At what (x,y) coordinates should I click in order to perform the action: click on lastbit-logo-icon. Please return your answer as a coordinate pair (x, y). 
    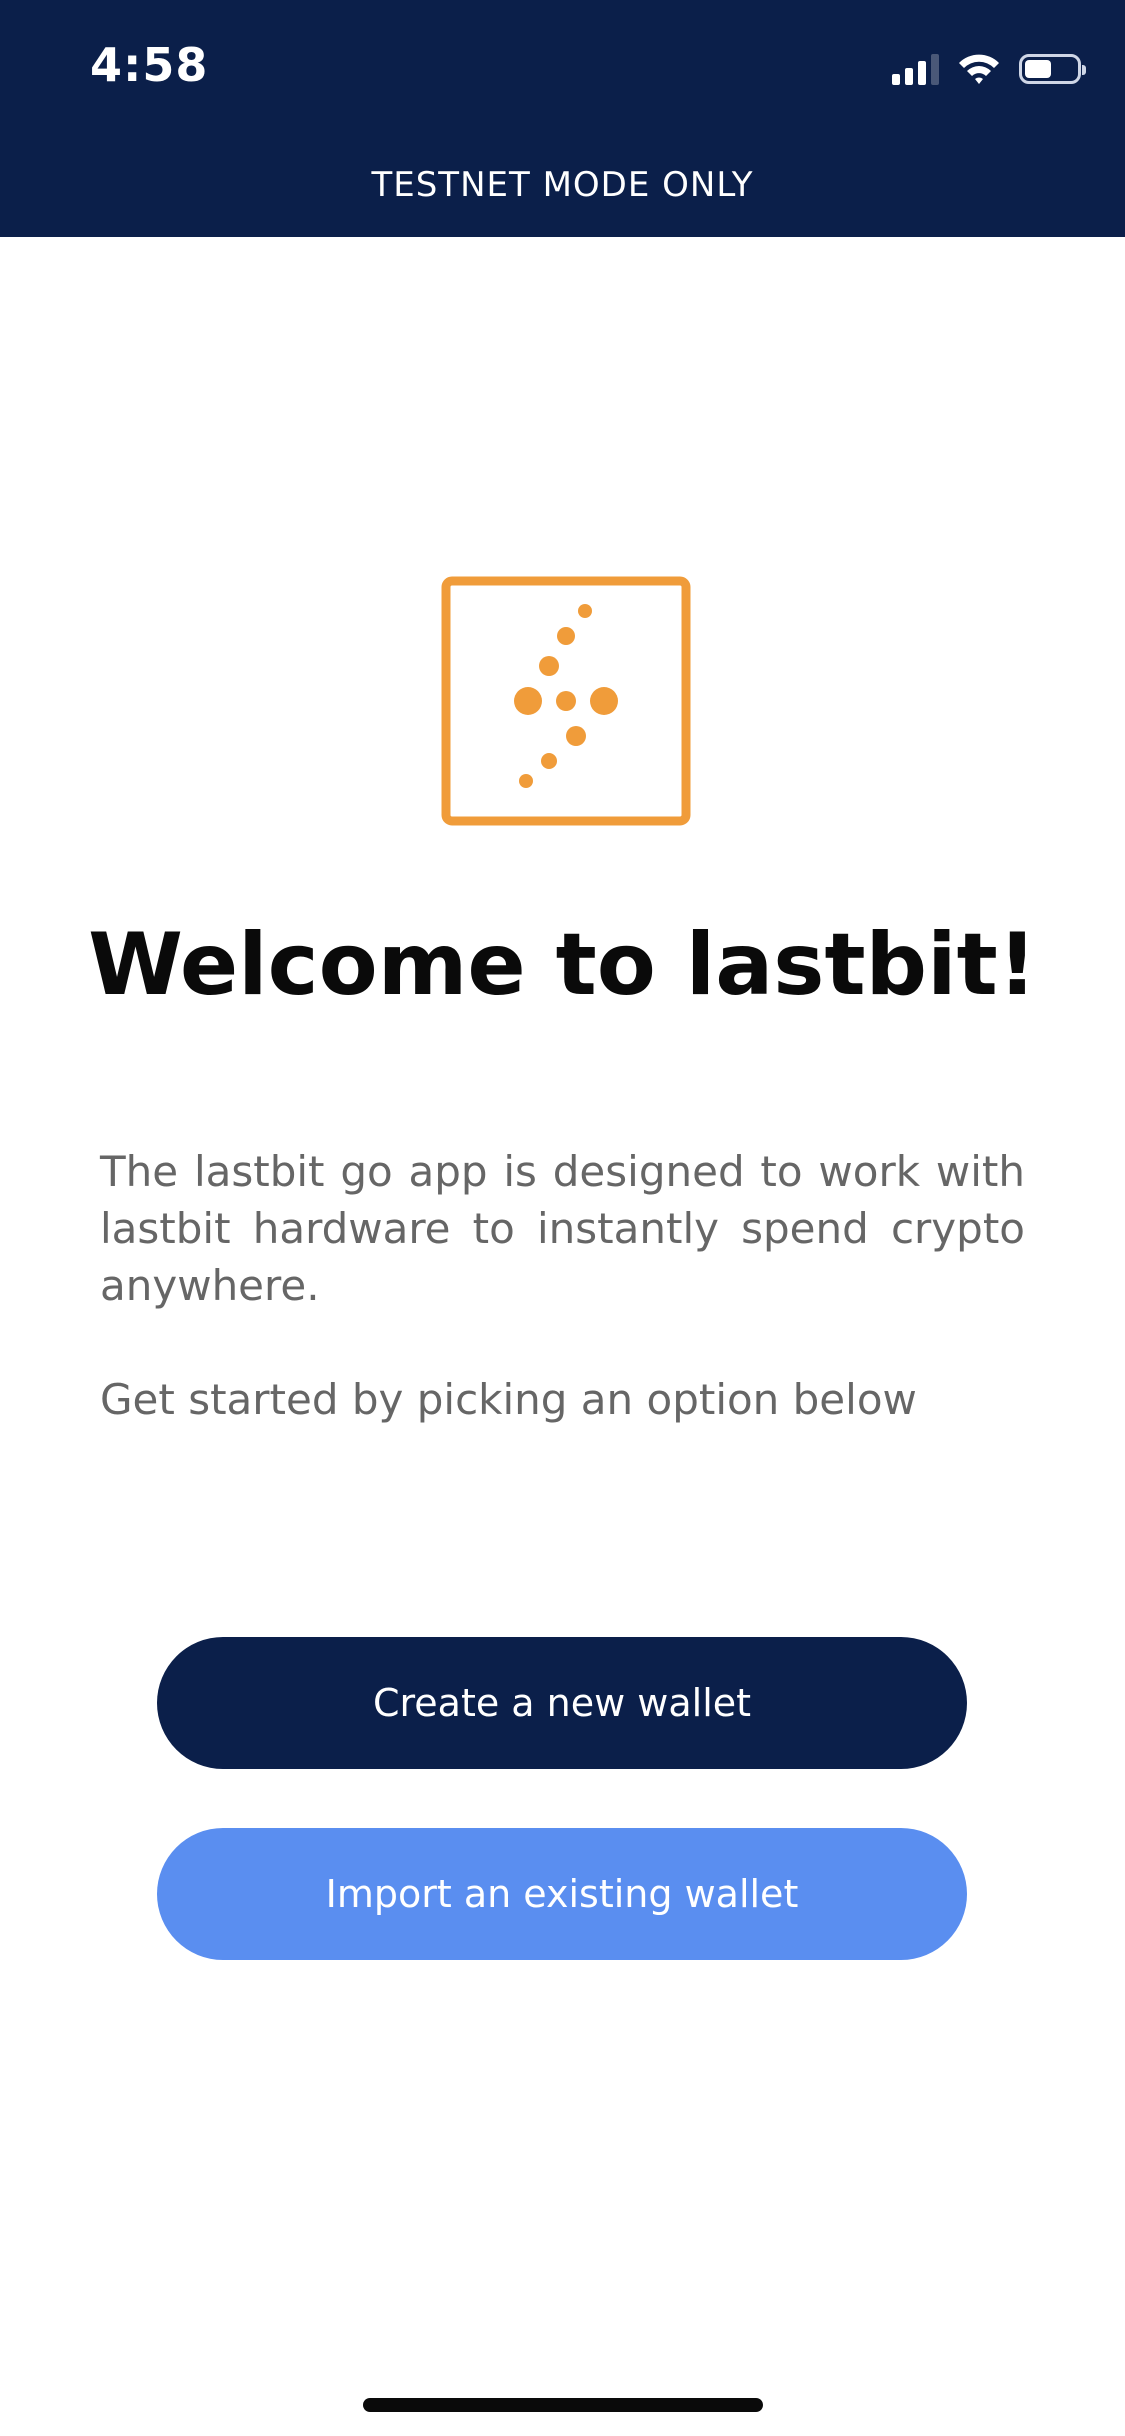
    Looking at the image, I should click on (566, 701).